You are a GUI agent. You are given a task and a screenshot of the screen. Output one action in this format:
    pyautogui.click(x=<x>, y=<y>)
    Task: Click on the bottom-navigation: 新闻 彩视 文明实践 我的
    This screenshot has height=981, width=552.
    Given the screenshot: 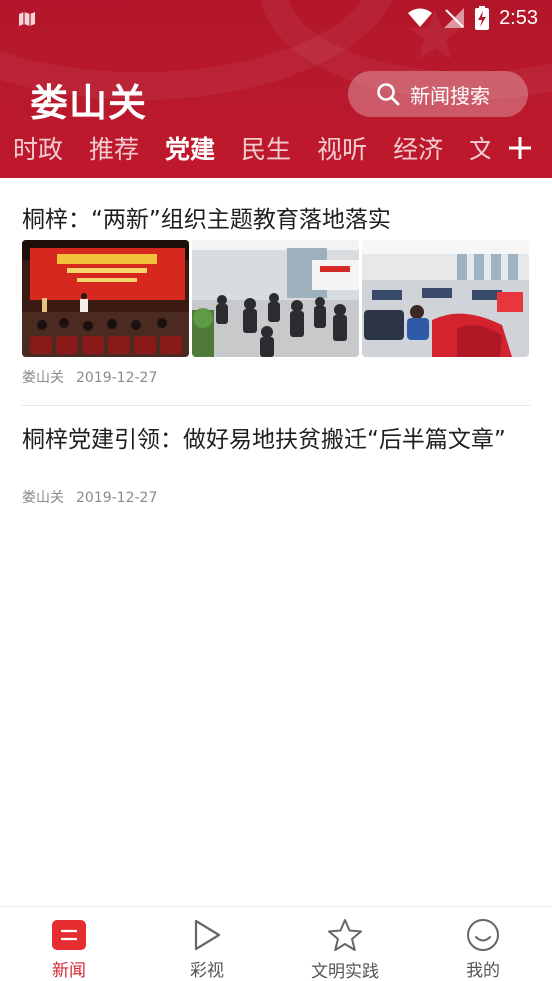 What is the action you would take?
    pyautogui.click(x=276, y=943)
    